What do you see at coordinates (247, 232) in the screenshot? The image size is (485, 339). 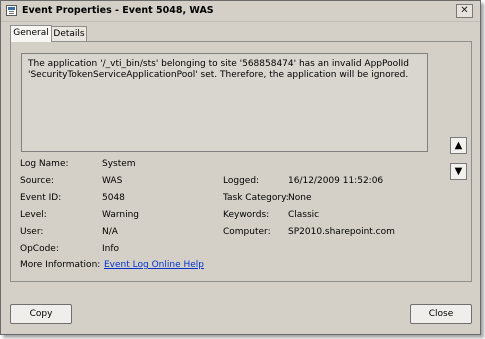 I see `computer-label: Computer:` at bounding box center [247, 232].